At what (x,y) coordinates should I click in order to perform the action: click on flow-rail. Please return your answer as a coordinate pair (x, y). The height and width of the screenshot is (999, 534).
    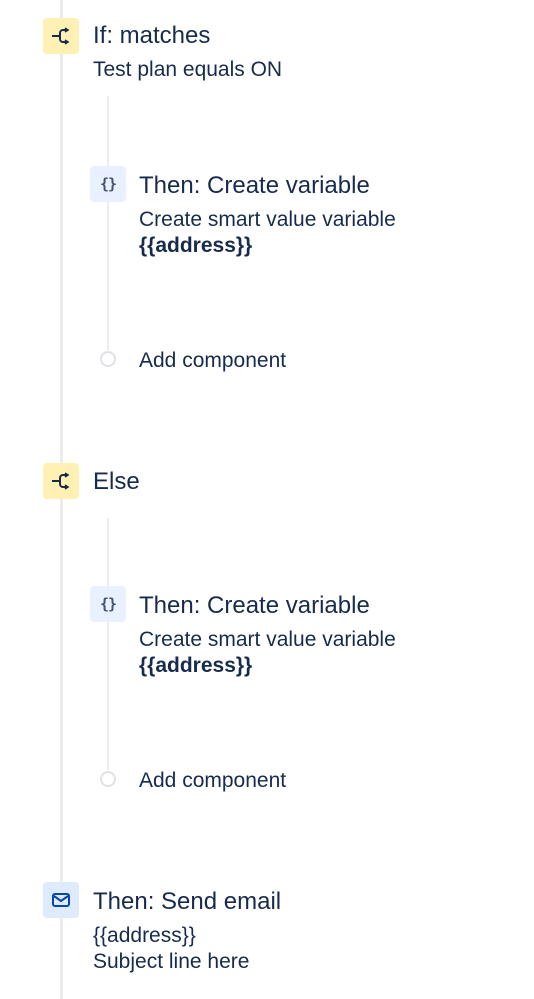
    Looking at the image, I should click on (61, 499).